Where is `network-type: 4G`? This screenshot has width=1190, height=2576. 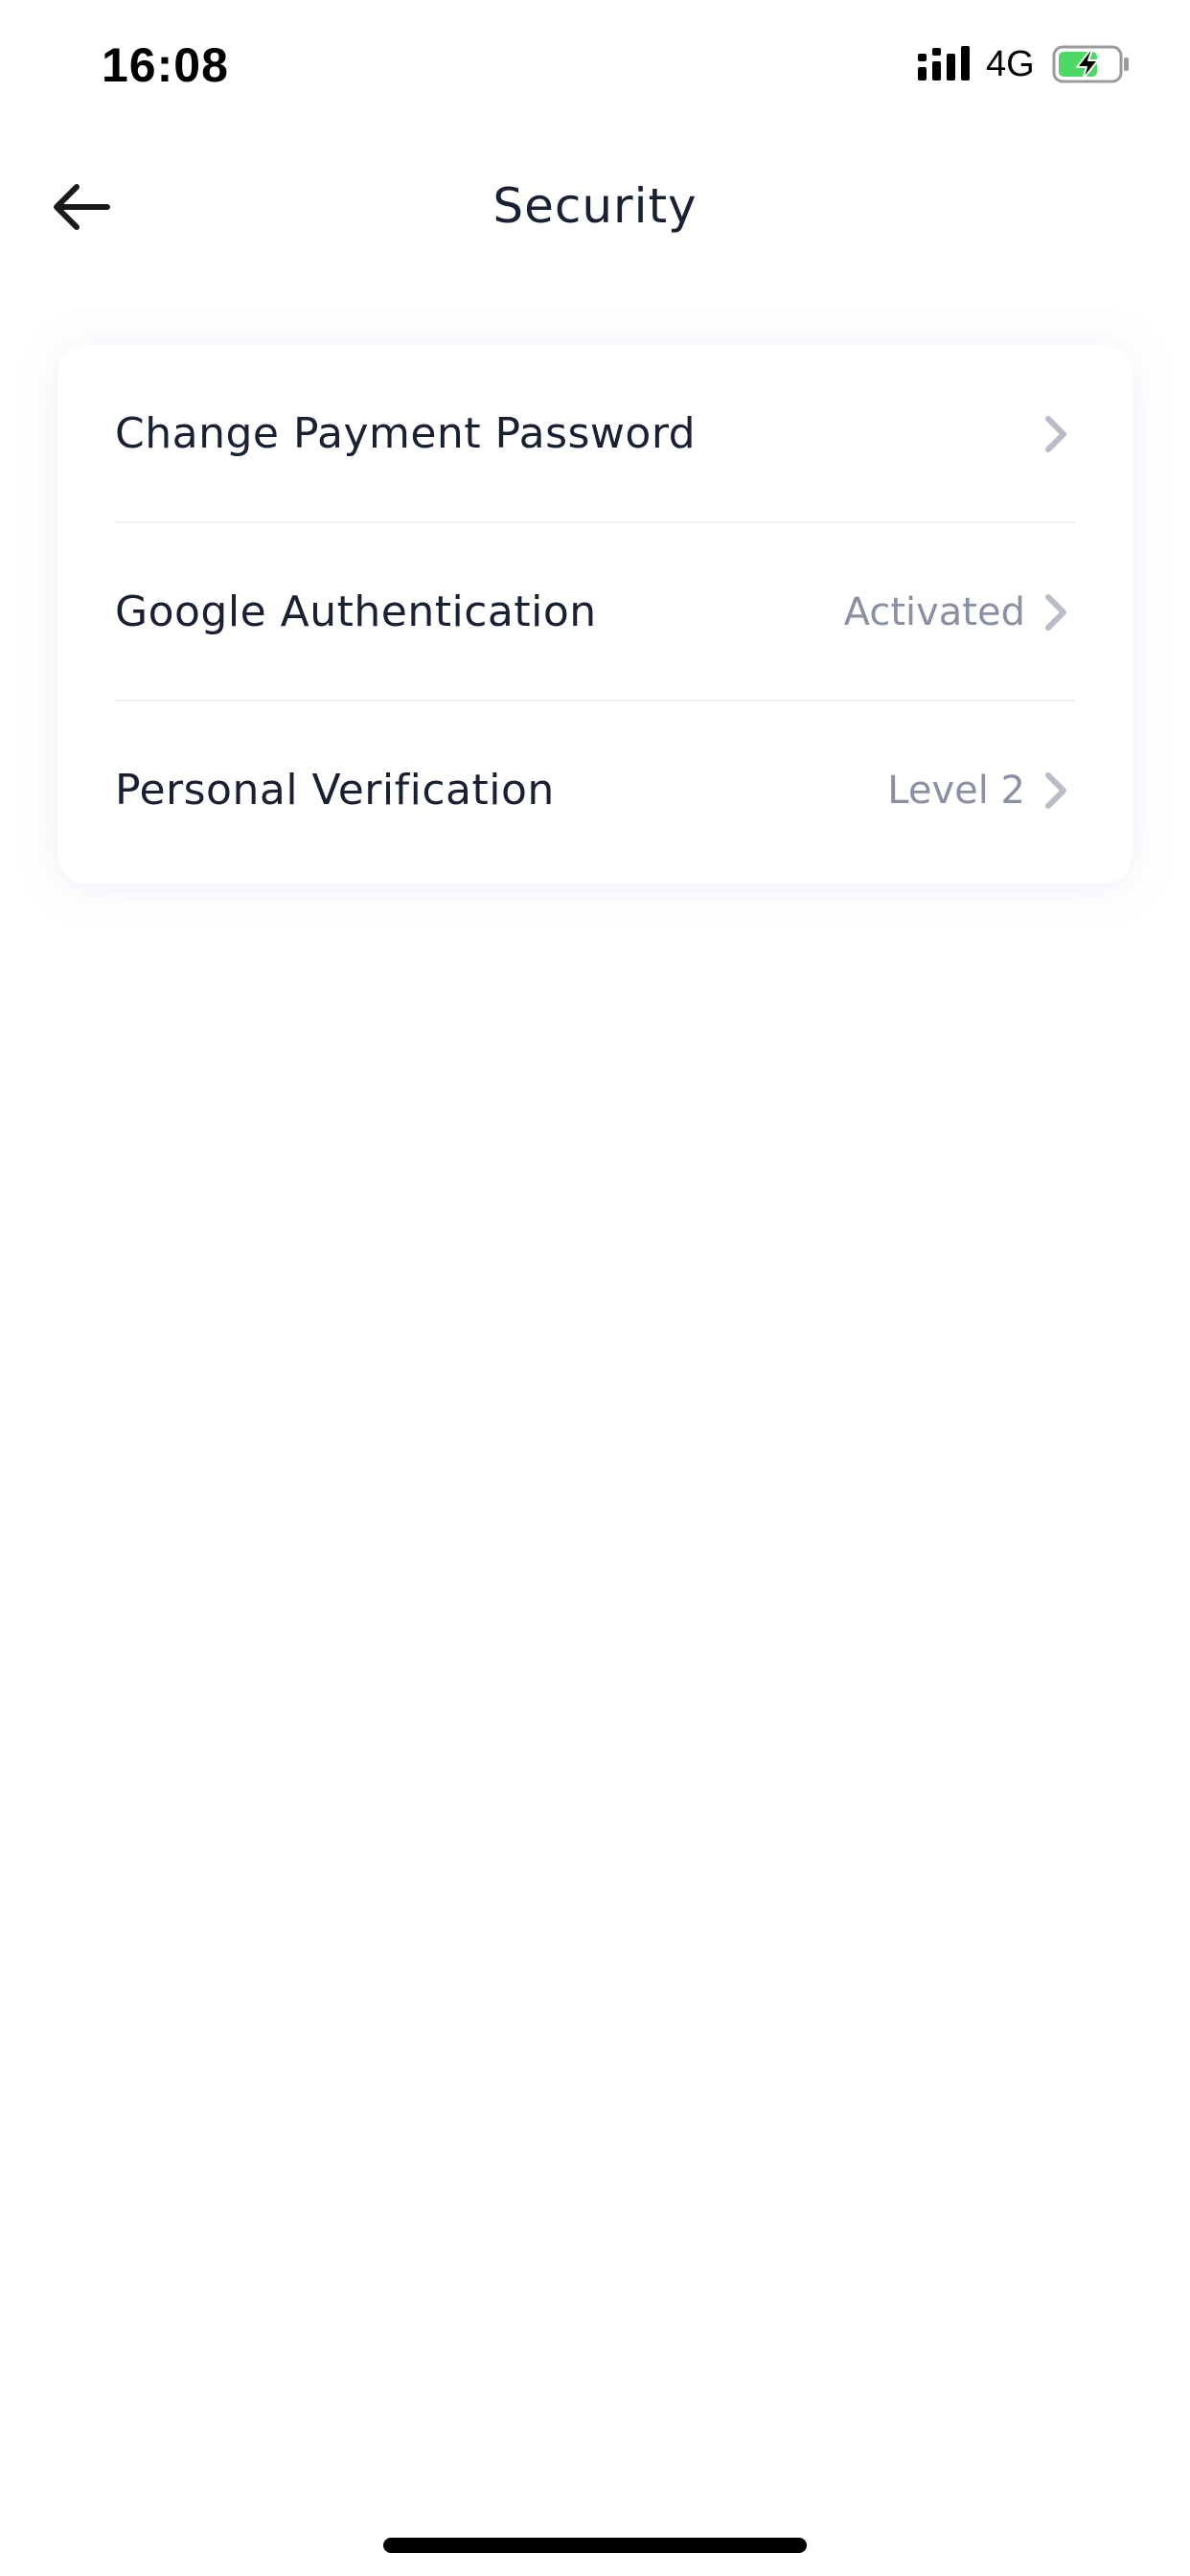 network-type: 4G is located at coordinates (1011, 64).